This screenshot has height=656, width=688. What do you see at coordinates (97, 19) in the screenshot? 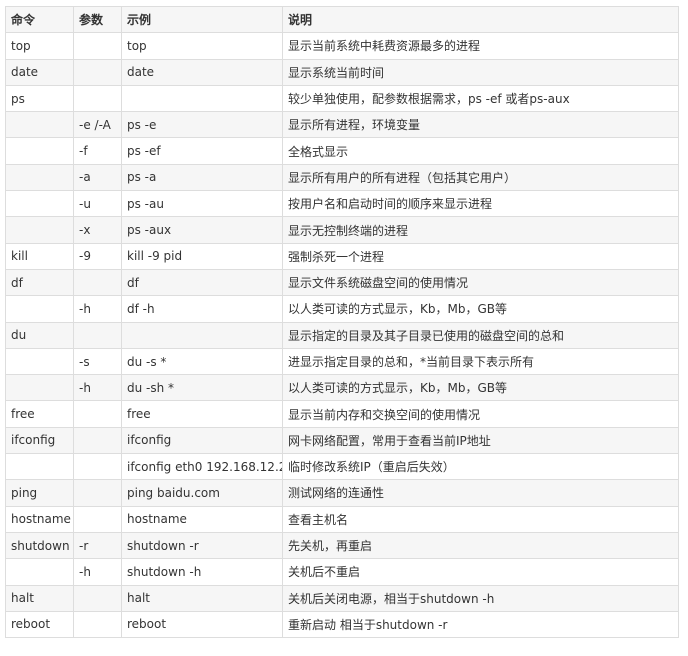
I see `header-param: 参数` at bounding box center [97, 19].